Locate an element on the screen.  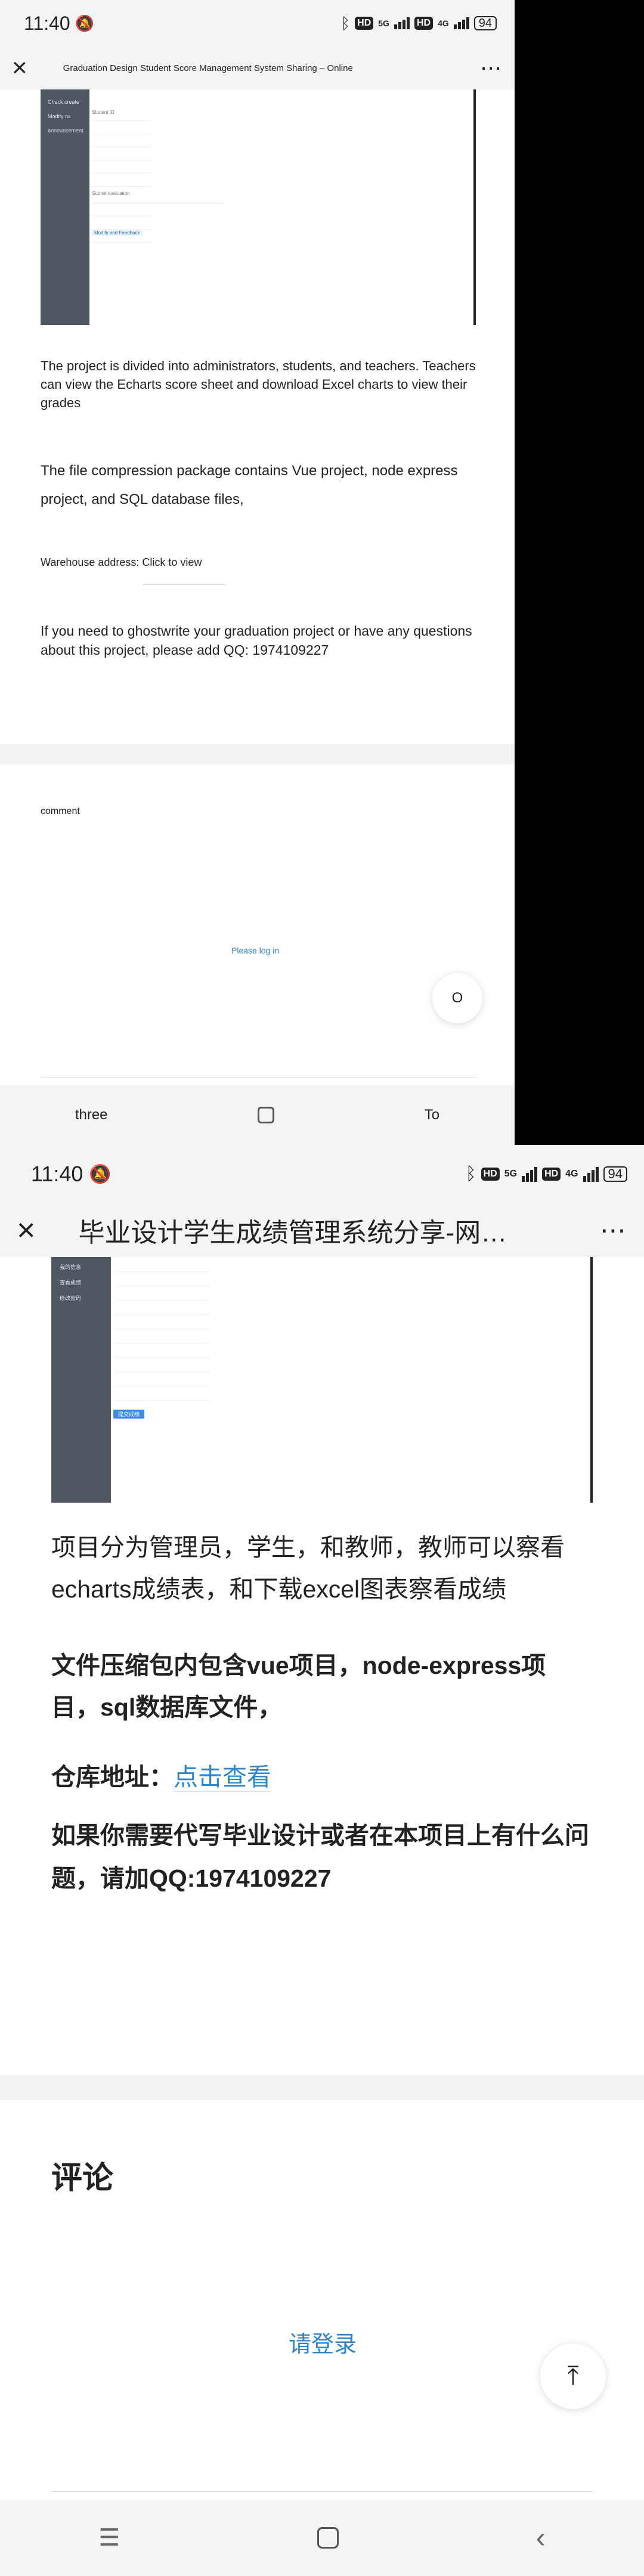
login-link: 请登录 is located at coordinates (323, 2342).